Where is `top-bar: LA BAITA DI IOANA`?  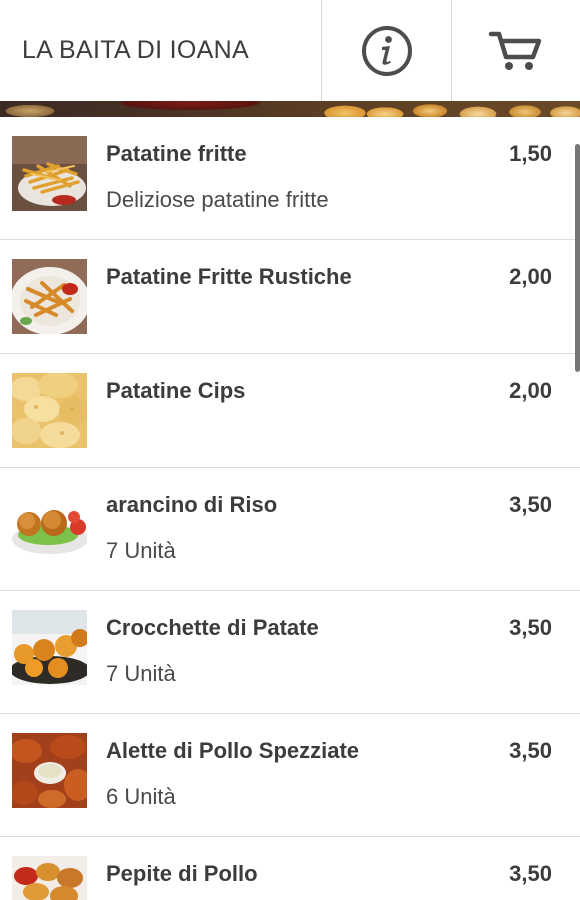 top-bar: LA BAITA DI IOANA is located at coordinates (290, 50).